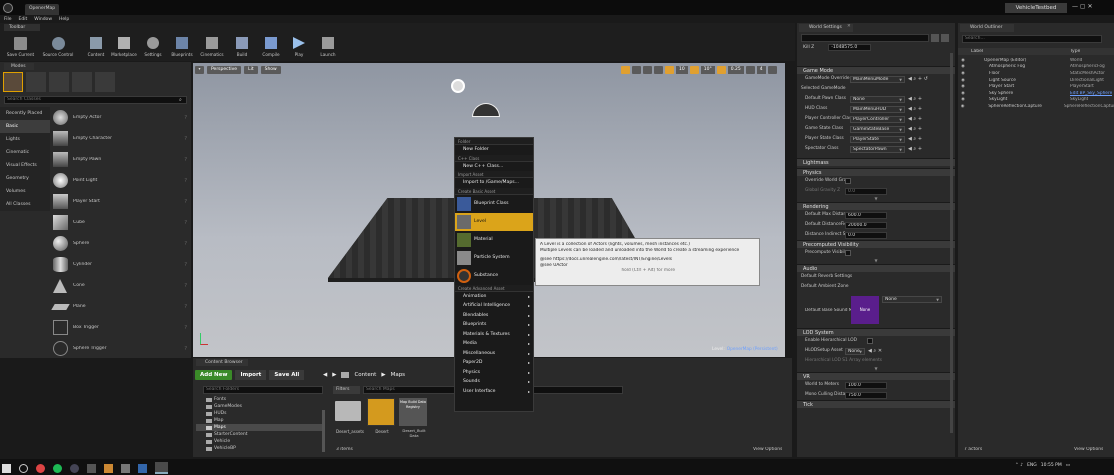 Image resolution: width=1114 pixels, height=475 pixels. What do you see at coordinates (866, 215) in the screenshot?
I see `render-input: 600.0` at bounding box center [866, 215].